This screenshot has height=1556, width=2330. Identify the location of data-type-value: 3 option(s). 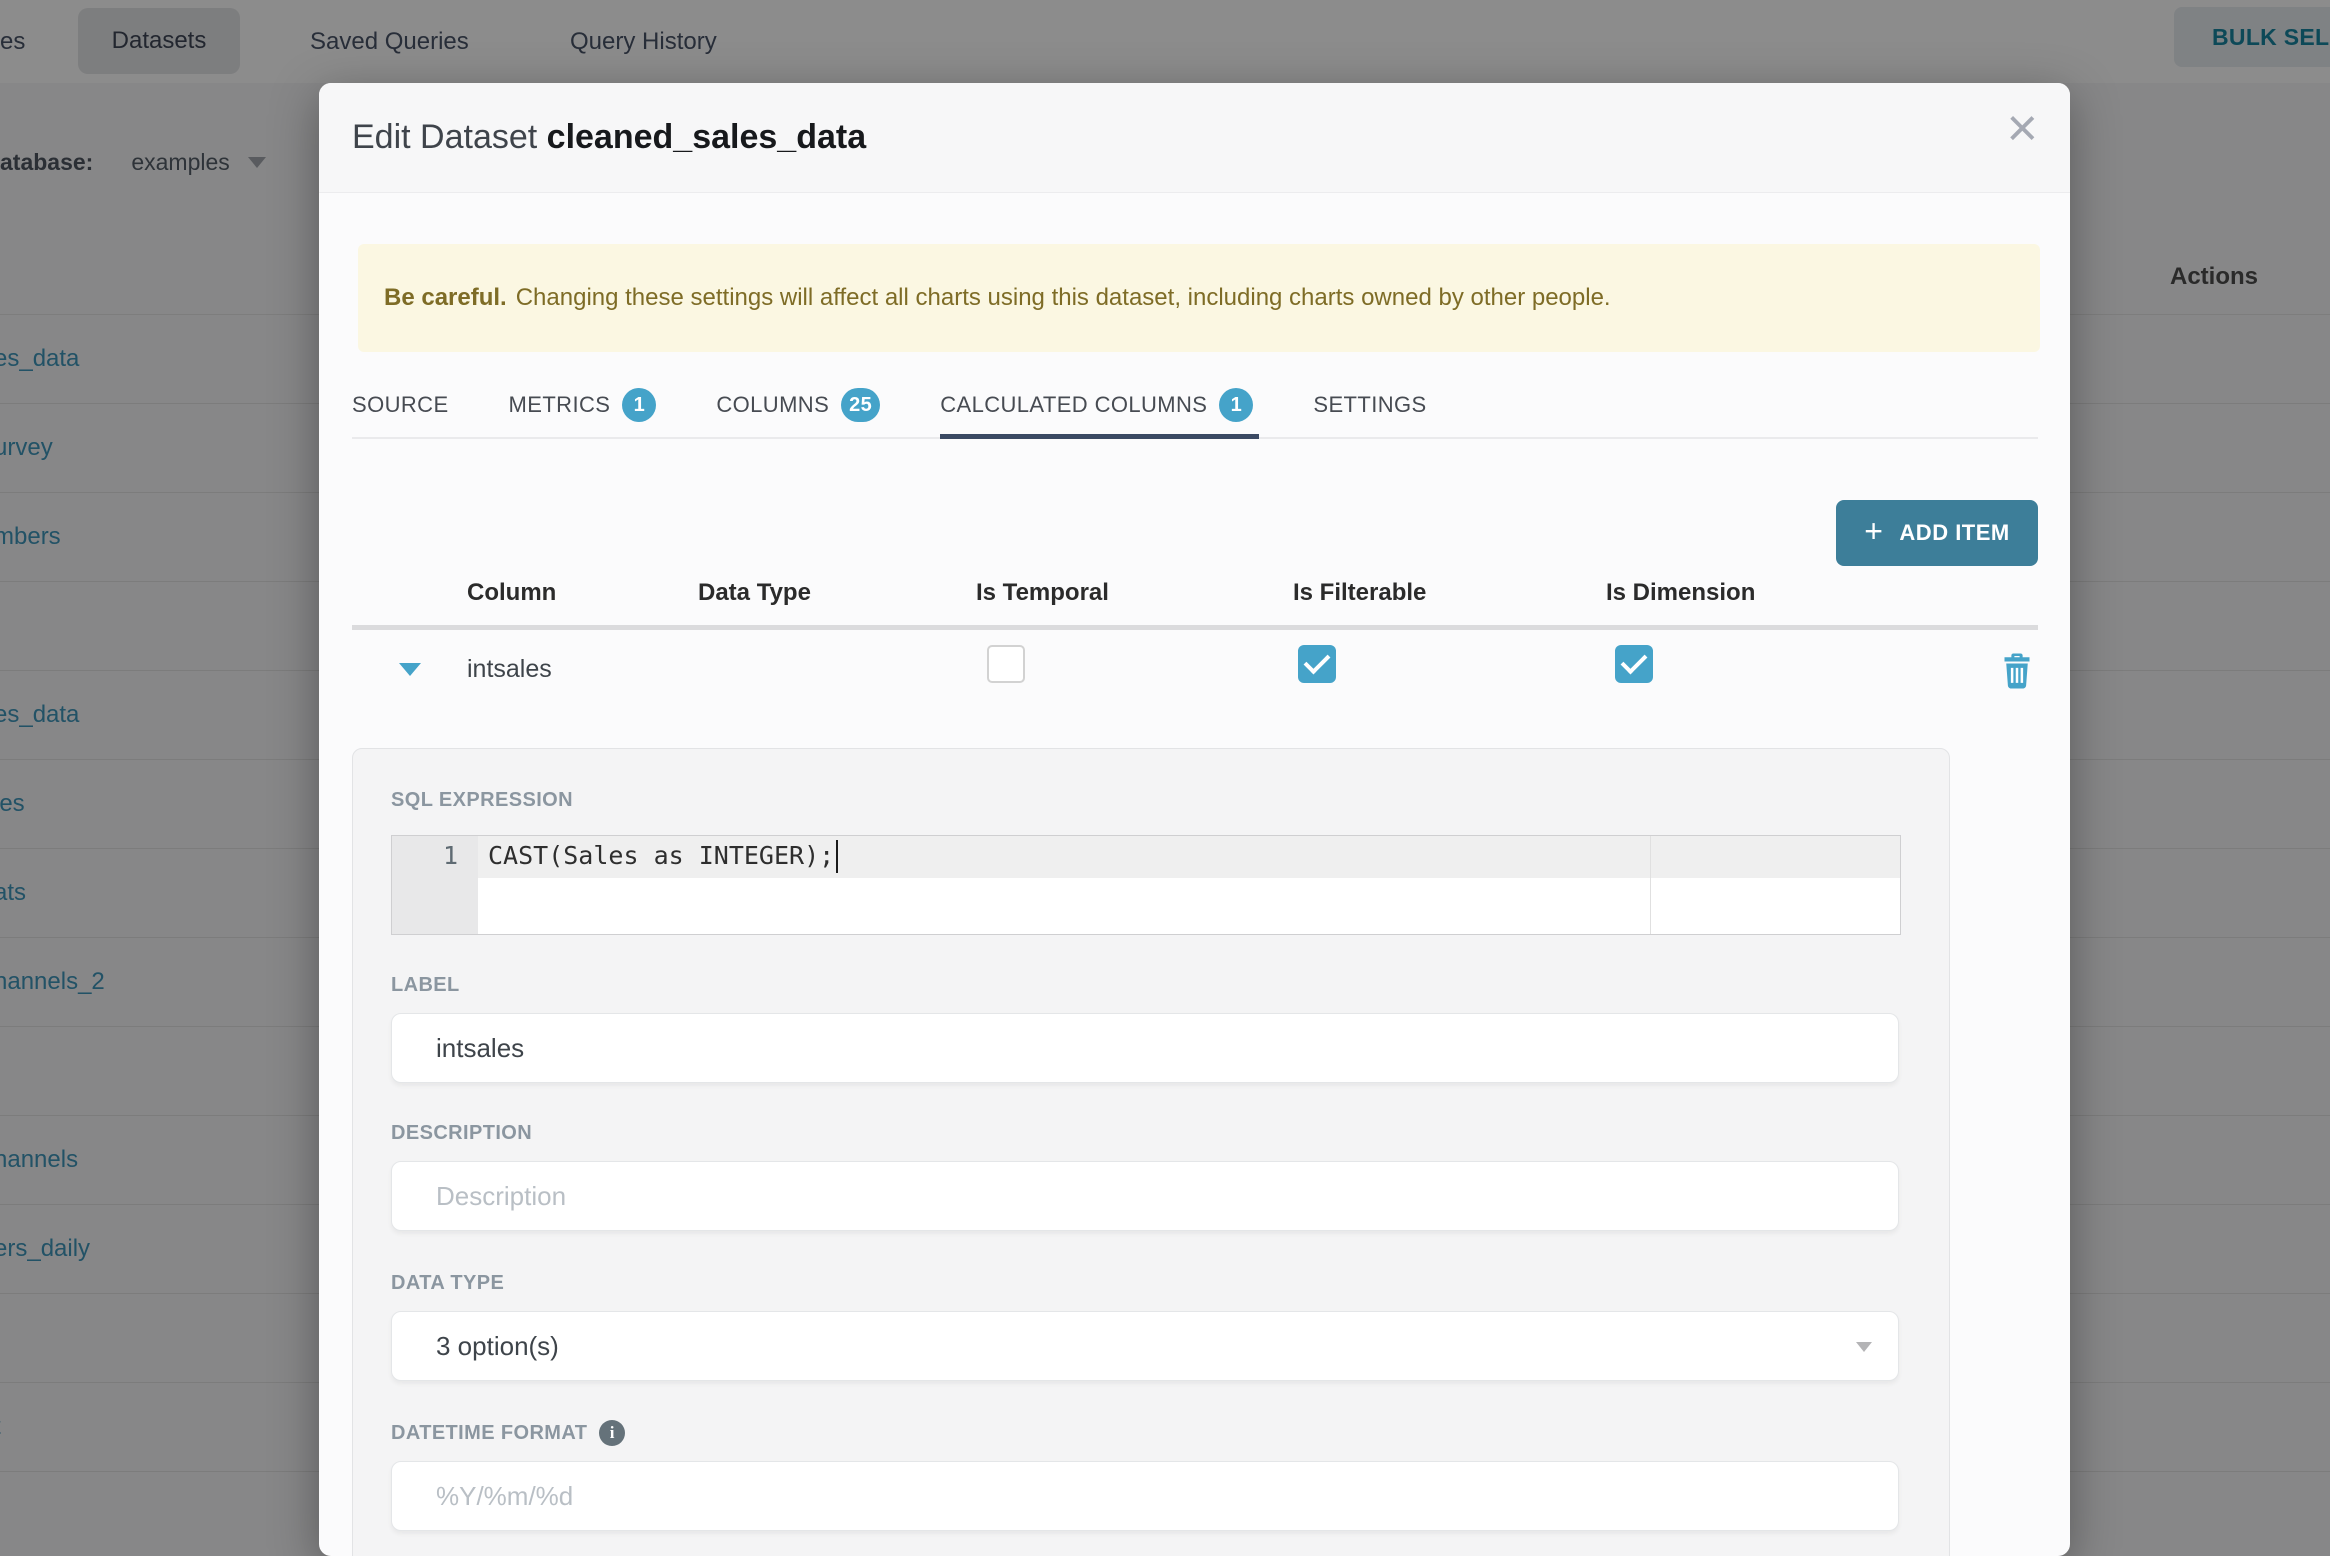
(497, 1345).